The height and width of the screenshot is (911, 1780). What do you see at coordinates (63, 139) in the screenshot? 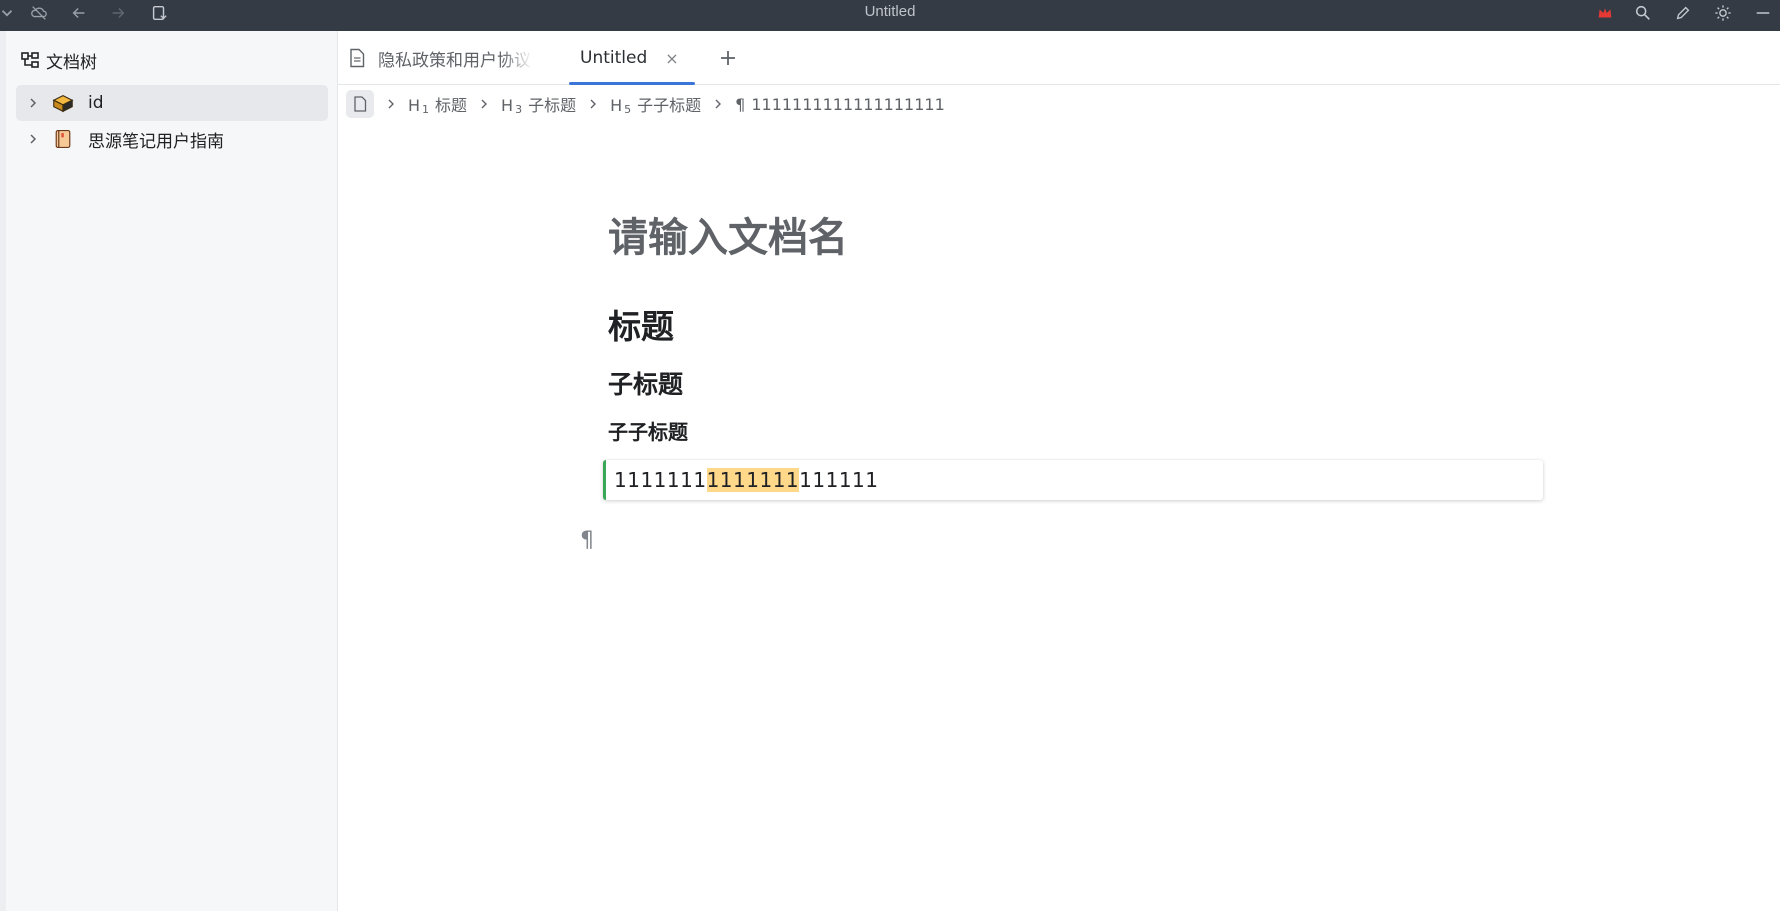
I see `notebook-book-icon` at bounding box center [63, 139].